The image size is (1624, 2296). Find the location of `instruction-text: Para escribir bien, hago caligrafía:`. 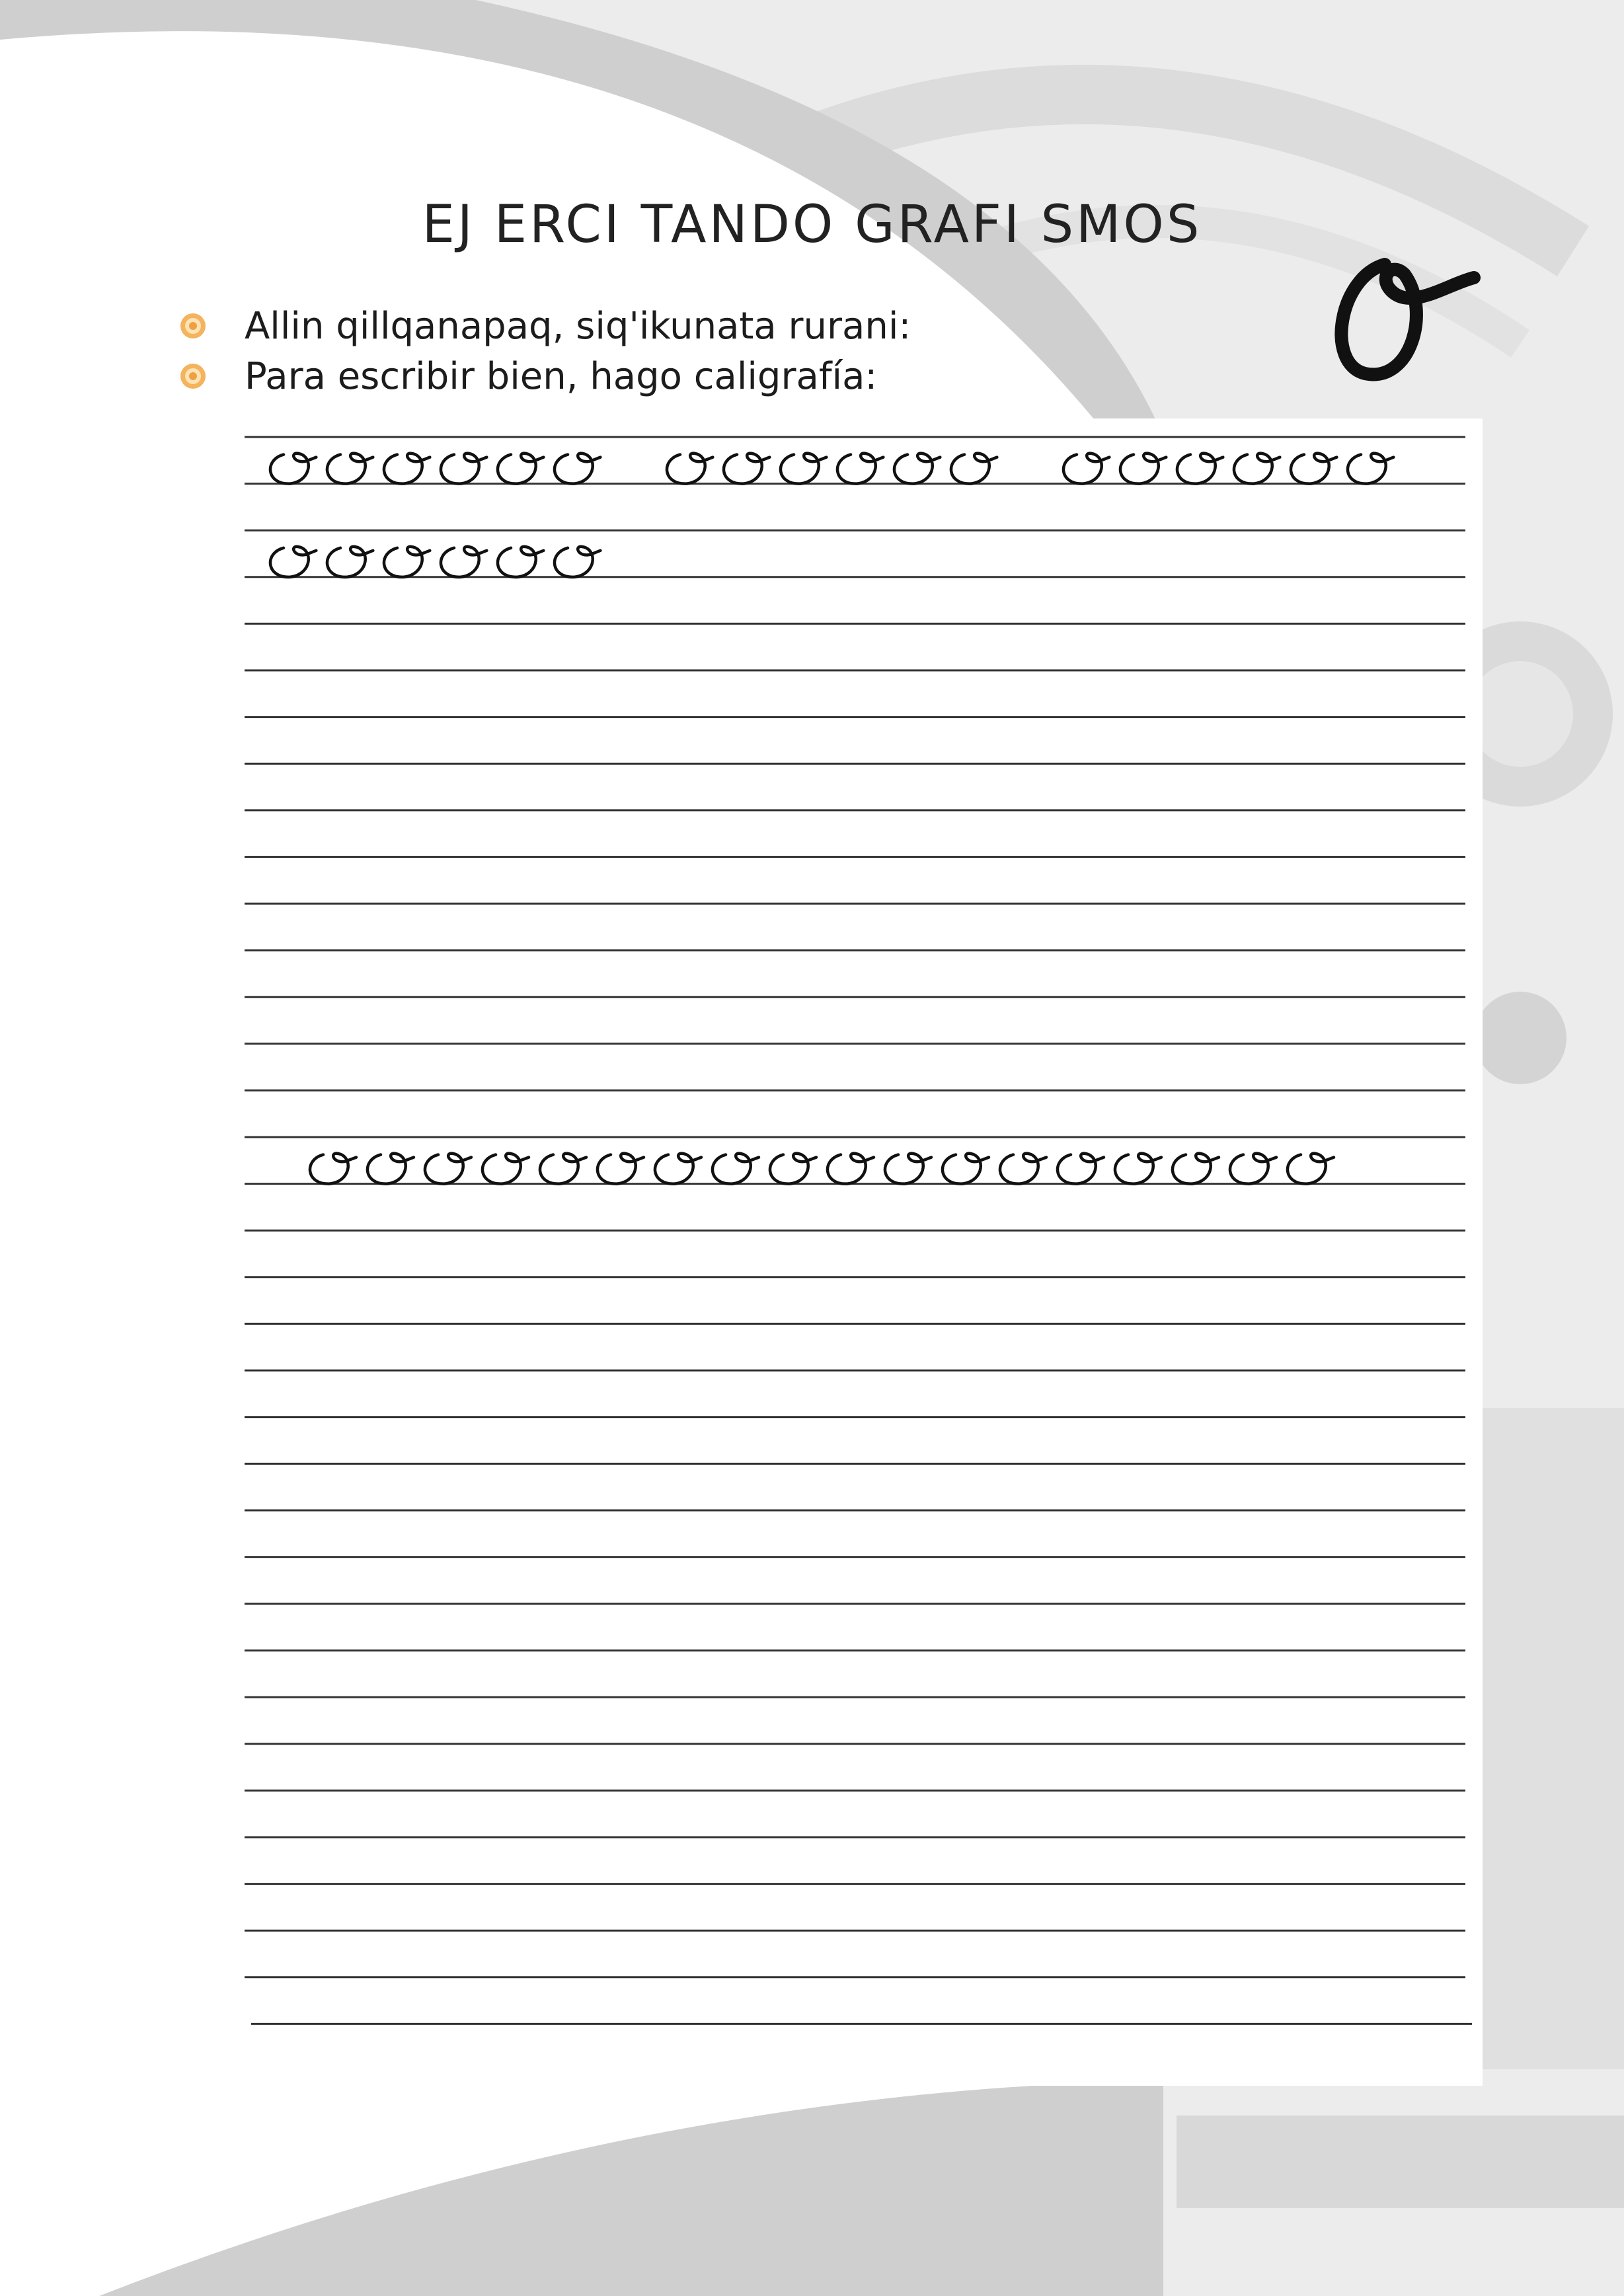

instruction-text: Para escribir bien, hago caligrafía: is located at coordinates (561, 376).